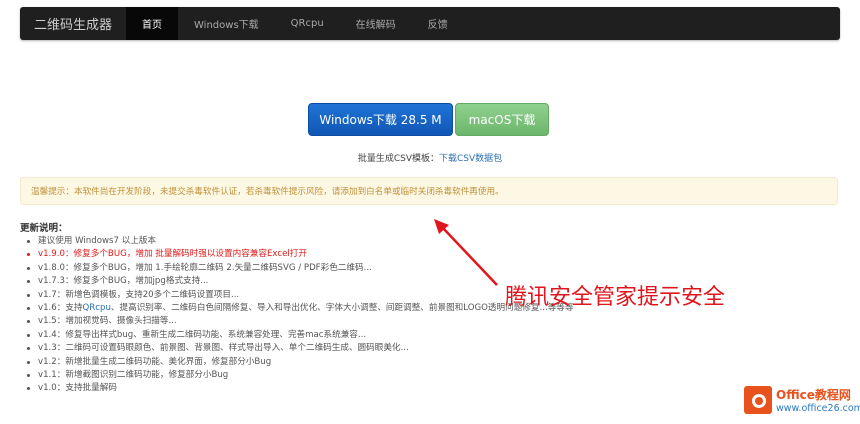 This screenshot has height=424, width=860. Describe the element at coordinates (615, 297) in the screenshot. I see `annotation-text: 腾讯安全管家提示安全` at that location.